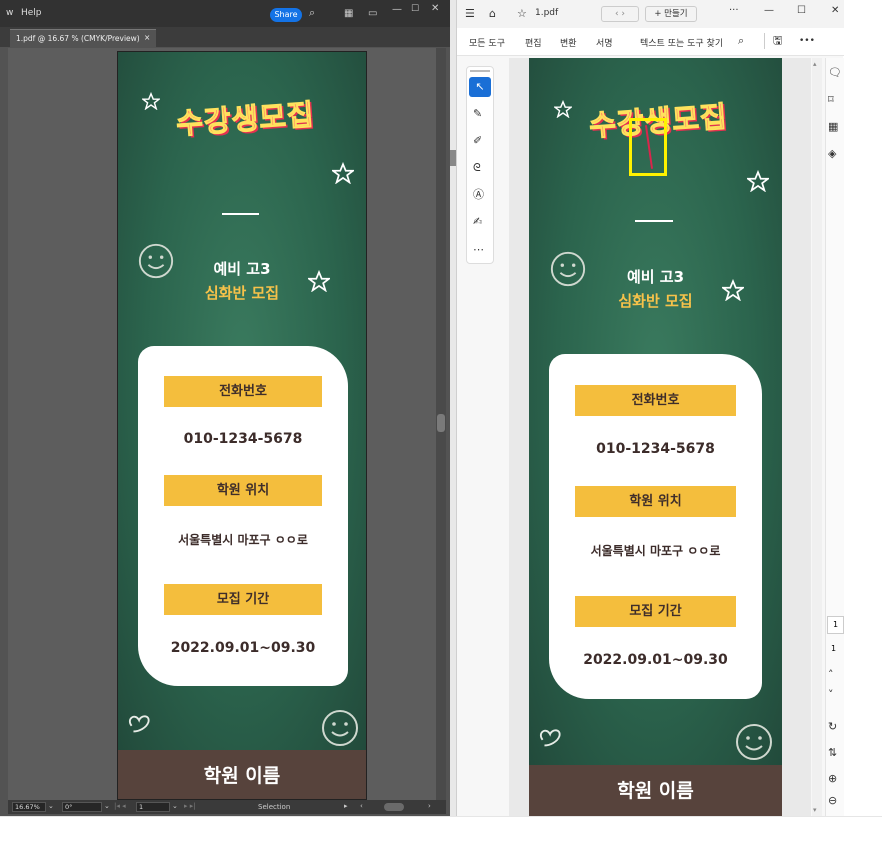 Image resolution: width=882 pixels, height=844 pixels. What do you see at coordinates (286, 15) in the screenshot?
I see `share-button: Share` at bounding box center [286, 15].